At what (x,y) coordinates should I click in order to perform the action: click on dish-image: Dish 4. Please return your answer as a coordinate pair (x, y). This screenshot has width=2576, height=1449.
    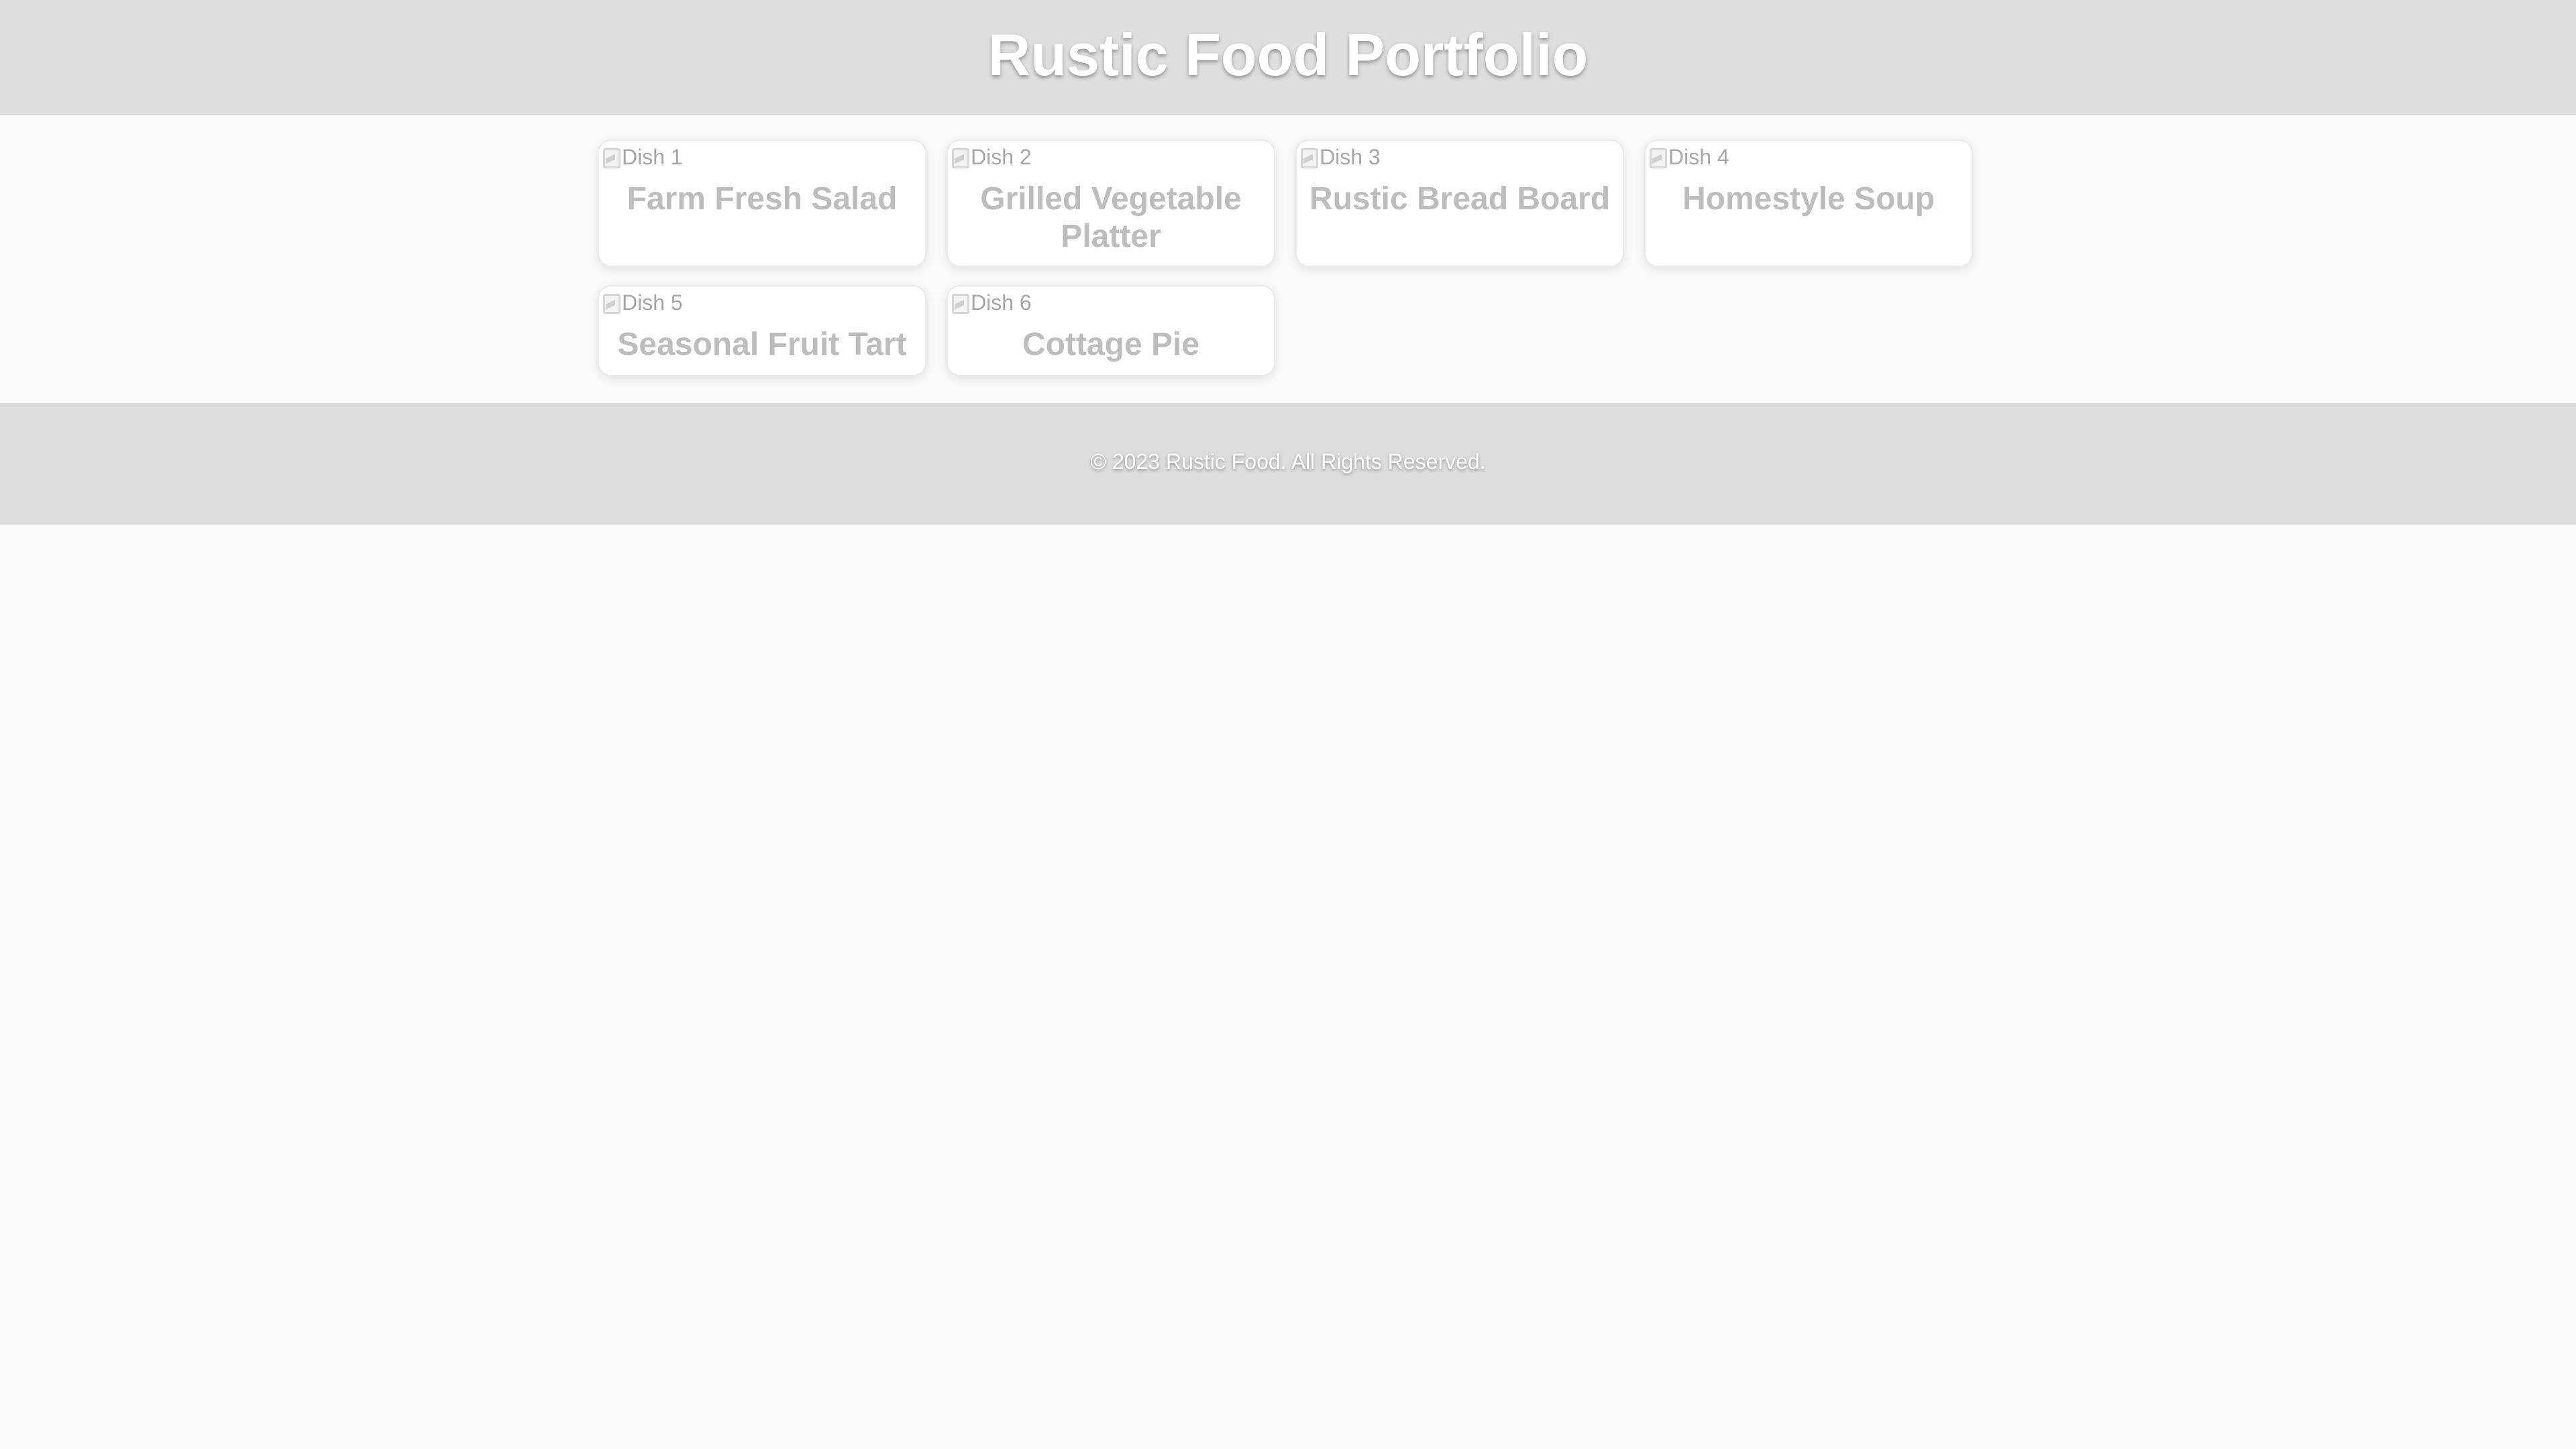
    Looking at the image, I should click on (1688, 157).